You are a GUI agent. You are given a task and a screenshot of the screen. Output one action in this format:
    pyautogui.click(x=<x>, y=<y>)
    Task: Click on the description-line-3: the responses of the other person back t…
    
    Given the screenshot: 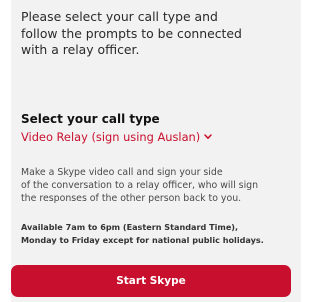 What is the action you would take?
    pyautogui.click(x=131, y=198)
    